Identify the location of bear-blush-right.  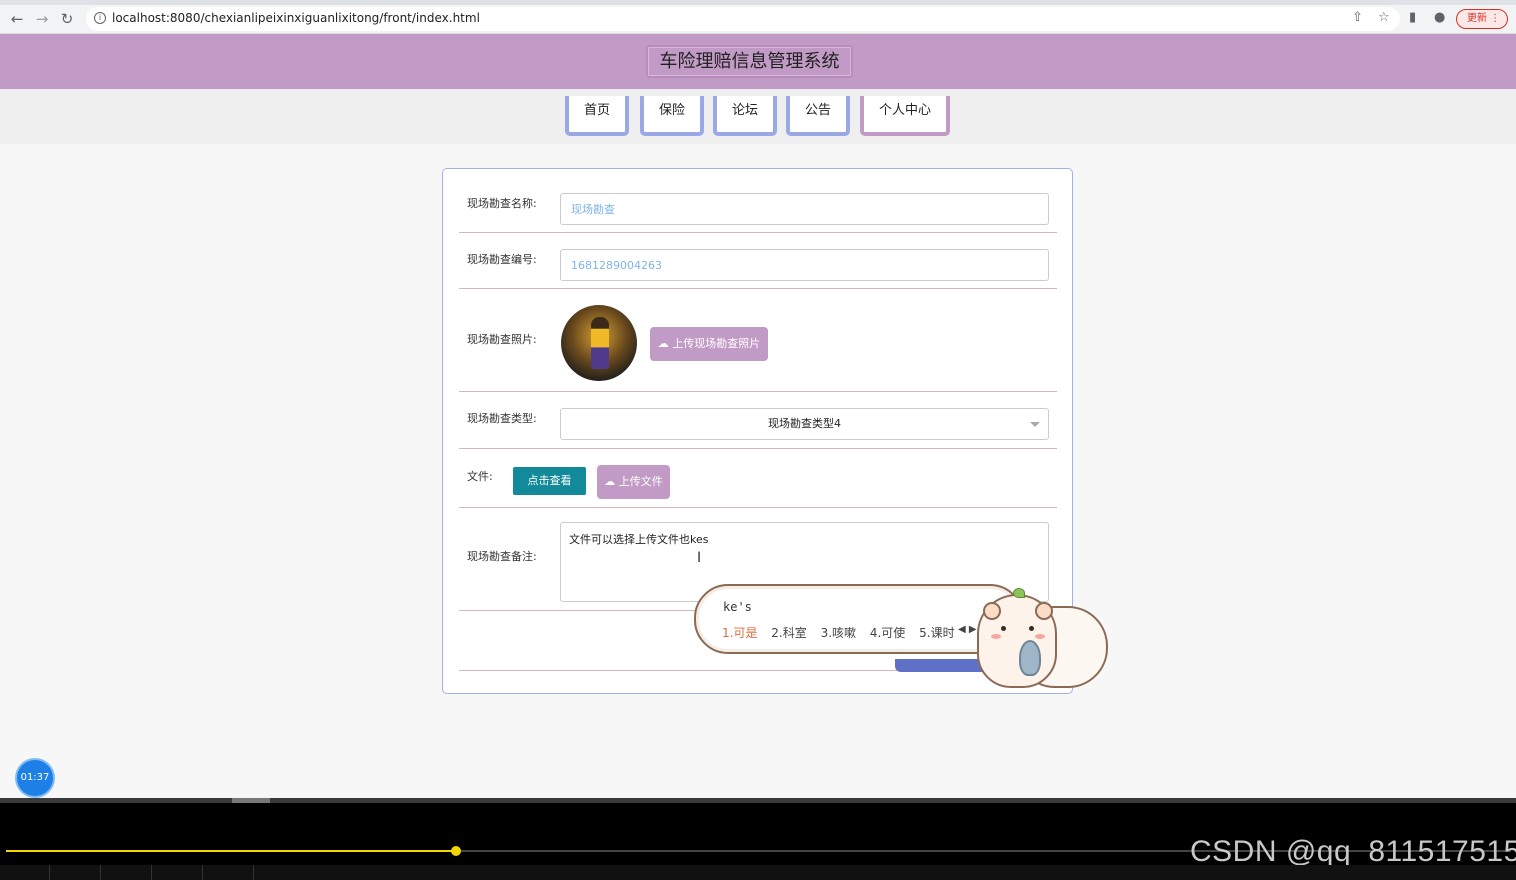
(1040, 636).